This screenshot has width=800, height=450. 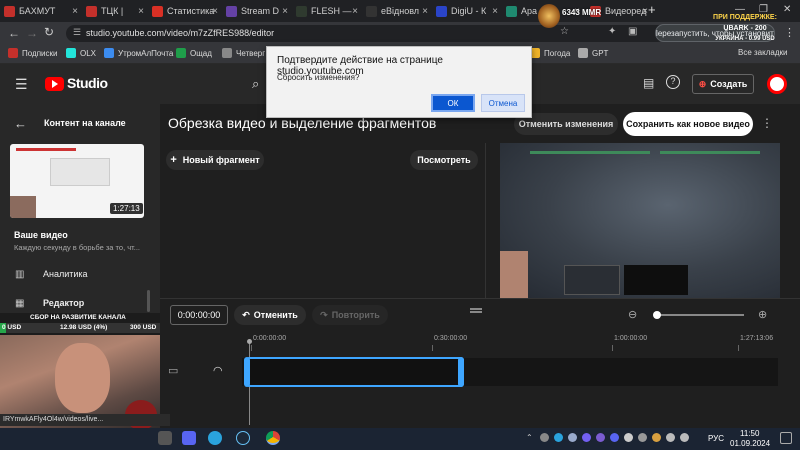 What do you see at coordinates (586, 437) in the screenshot?
I see `viber-tray-icon` at bounding box center [586, 437].